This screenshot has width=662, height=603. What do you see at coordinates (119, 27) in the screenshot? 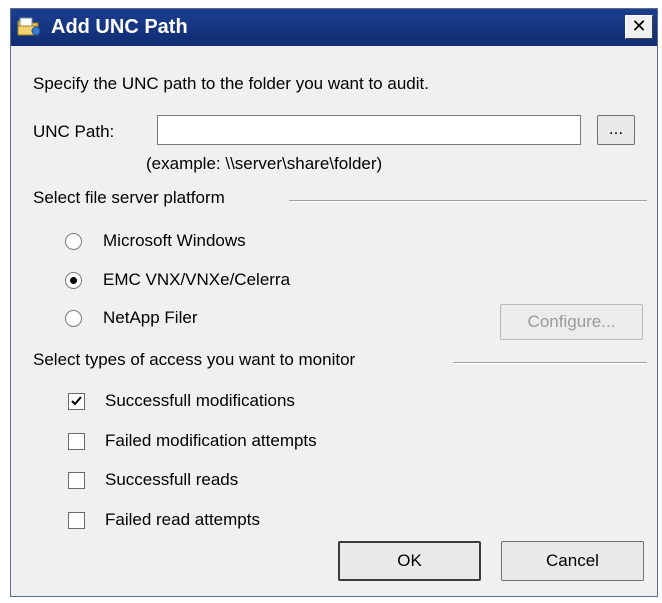
I see `dialog-title: Add UNC Path` at bounding box center [119, 27].